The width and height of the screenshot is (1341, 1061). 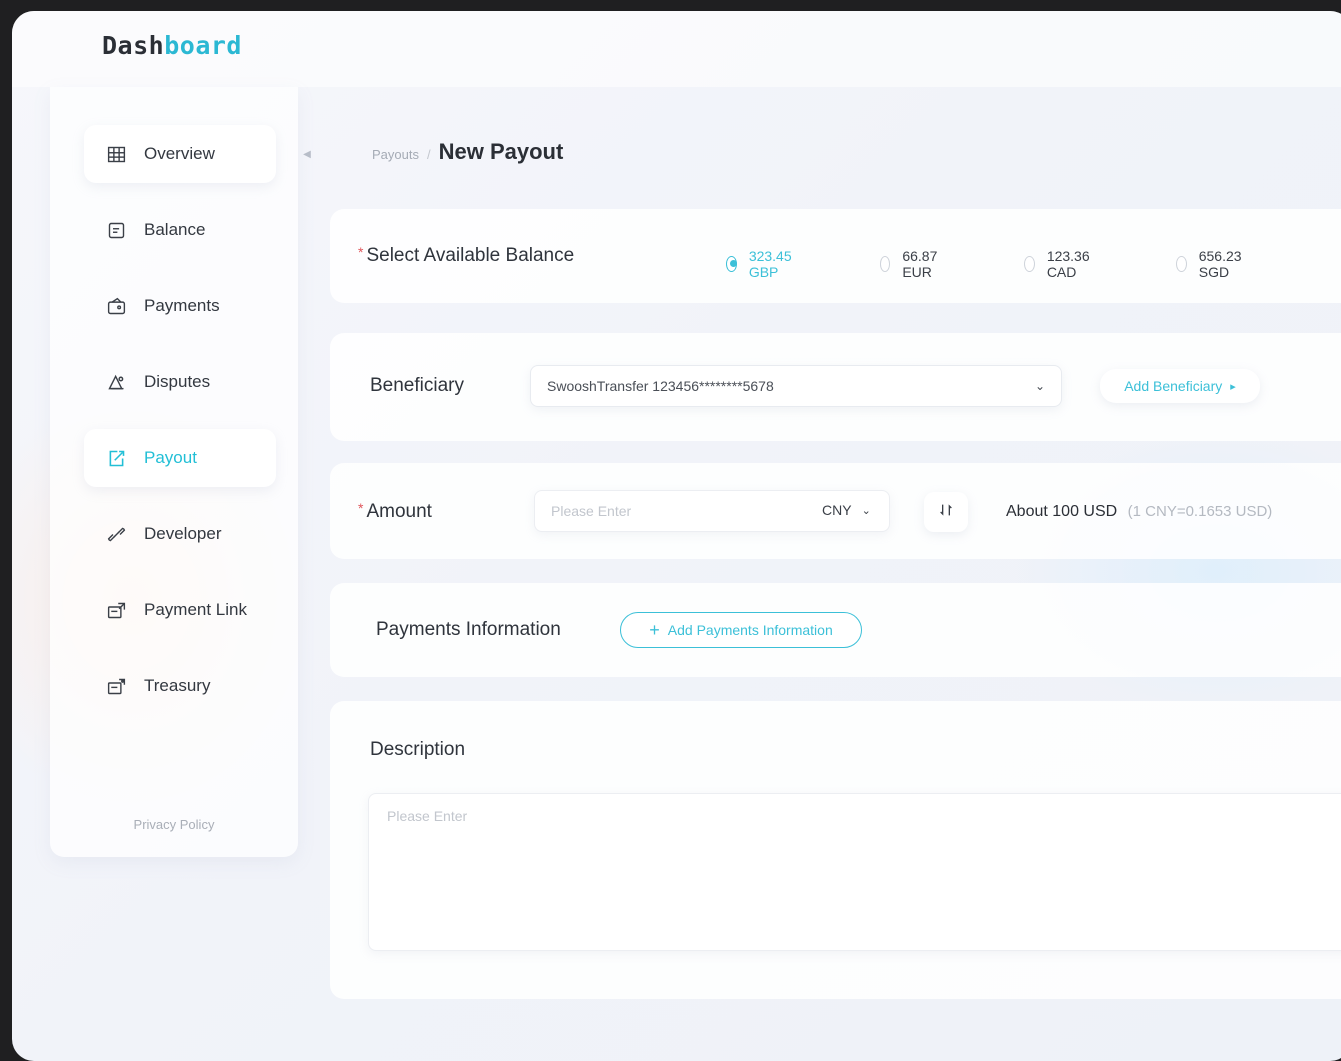 What do you see at coordinates (654, 630) in the screenshot?
I see `plus-icon: +` at bounding box center [654, 630].